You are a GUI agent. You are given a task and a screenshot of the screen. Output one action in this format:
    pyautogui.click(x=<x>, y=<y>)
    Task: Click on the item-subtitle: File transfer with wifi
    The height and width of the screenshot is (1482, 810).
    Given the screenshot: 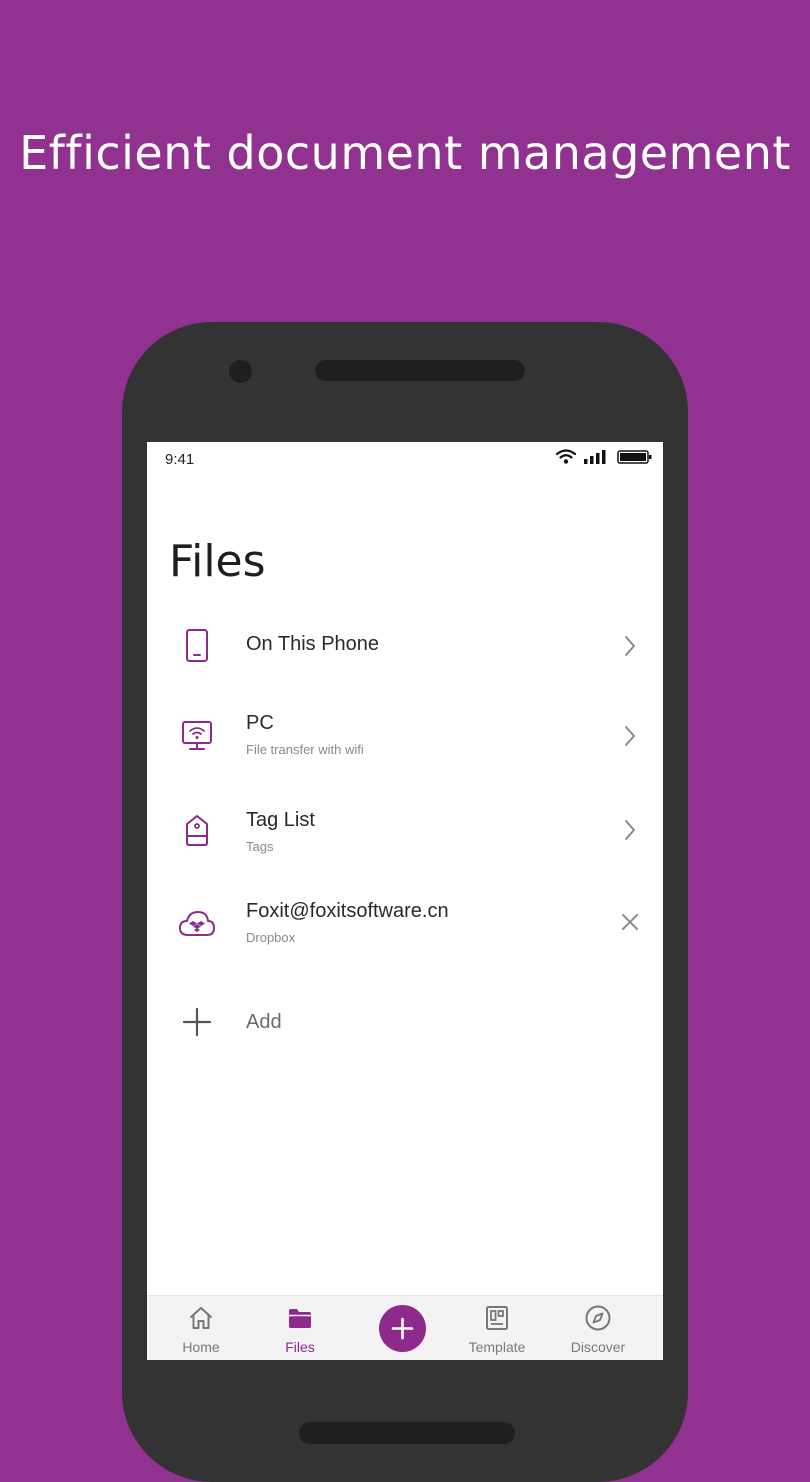 What is the action you would take?
    pyautogui.click(x=305, y=749)
    